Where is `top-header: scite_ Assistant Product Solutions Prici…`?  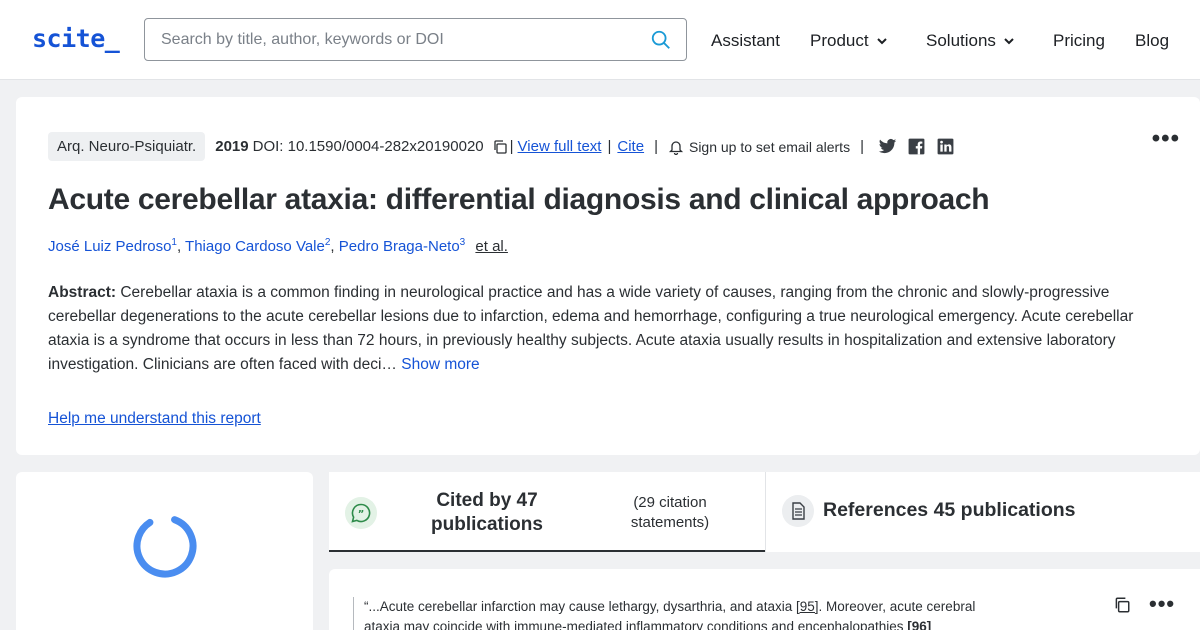 top-header: scite_ Assistant Product Solutions Prici… is located at coordinates (600, 40).